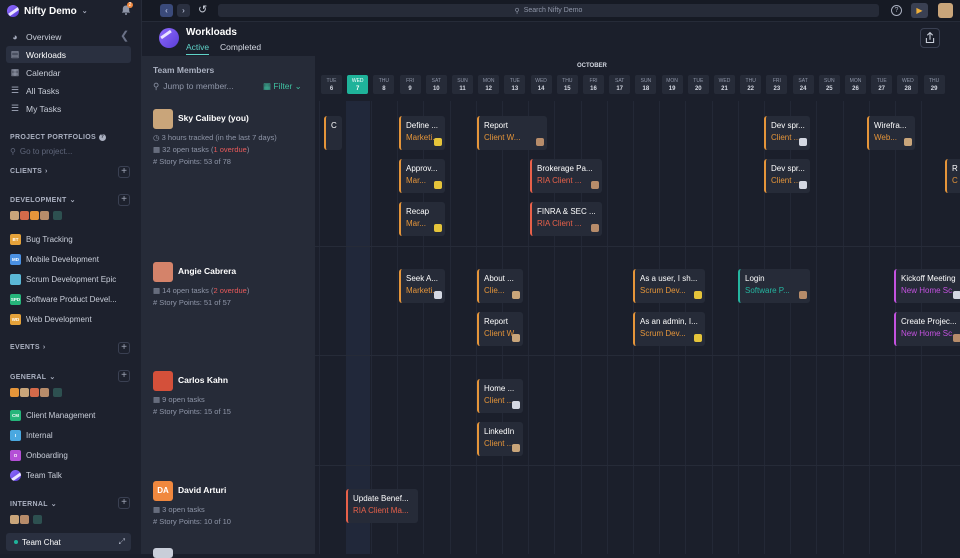  Describe the element at coordinates (63, 279) in the screenshot. I see `project-scrum-development: Scrum Development Epic` at that location.